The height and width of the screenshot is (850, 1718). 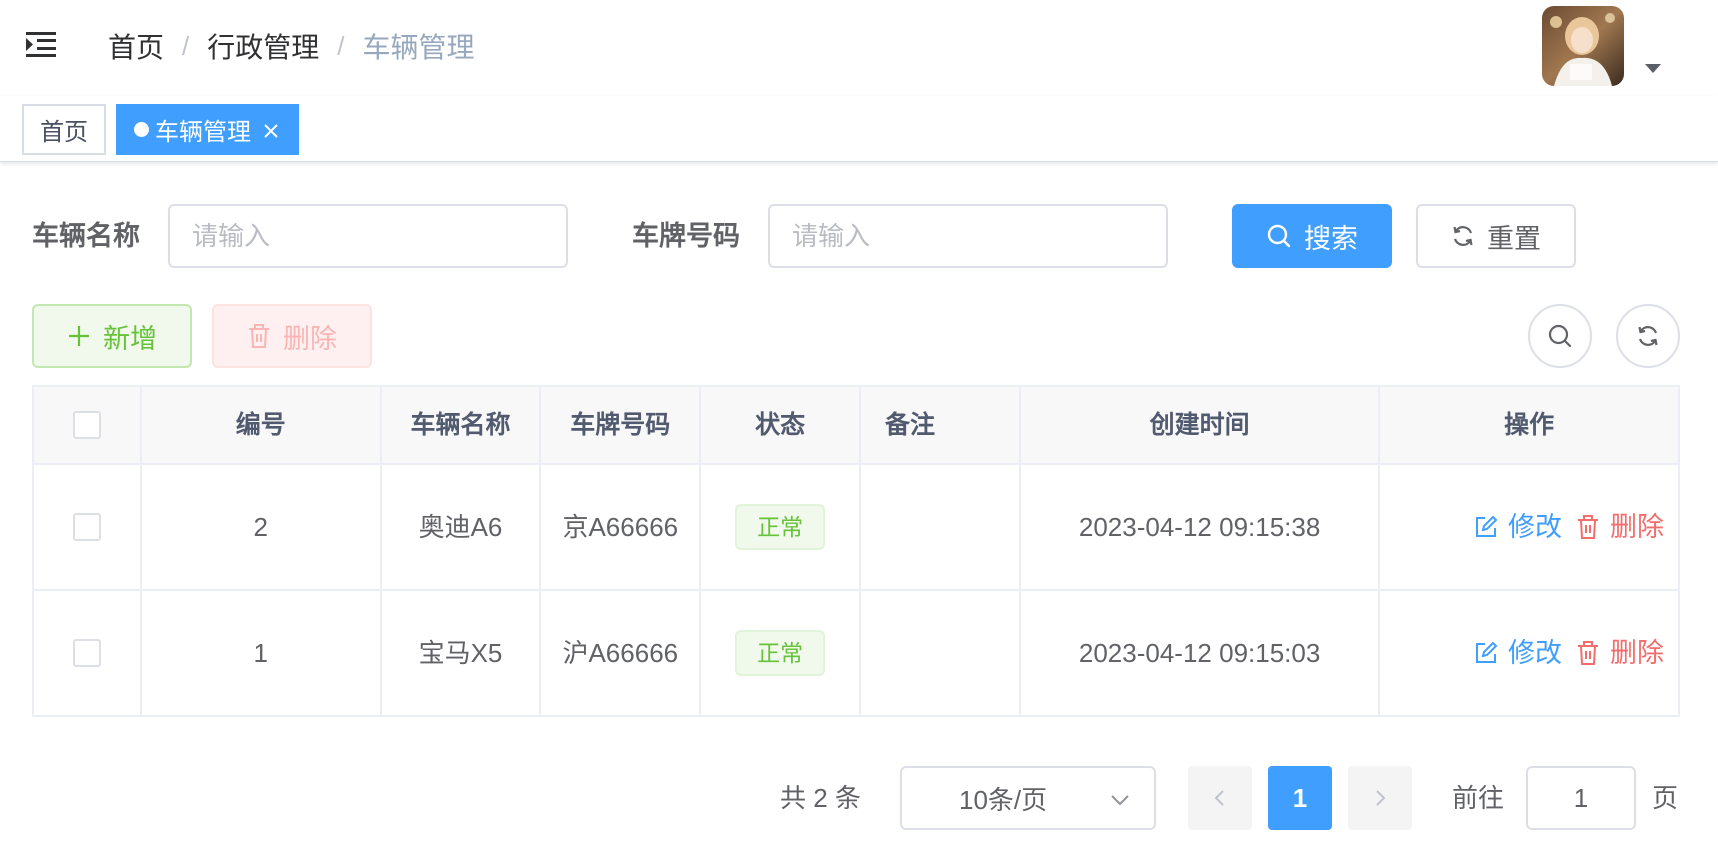 What do you see at coordinates (968, 236) in the screenshot?
I see `plate-number-input` at bounding box center [968, 236].